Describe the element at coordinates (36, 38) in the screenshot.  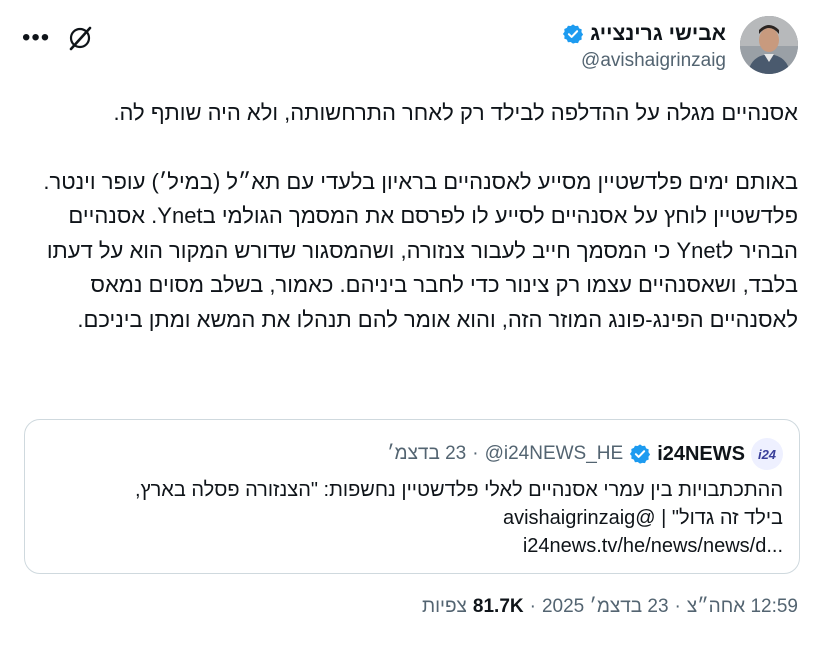
I see `more-horizontal-icon: •••` at that location.